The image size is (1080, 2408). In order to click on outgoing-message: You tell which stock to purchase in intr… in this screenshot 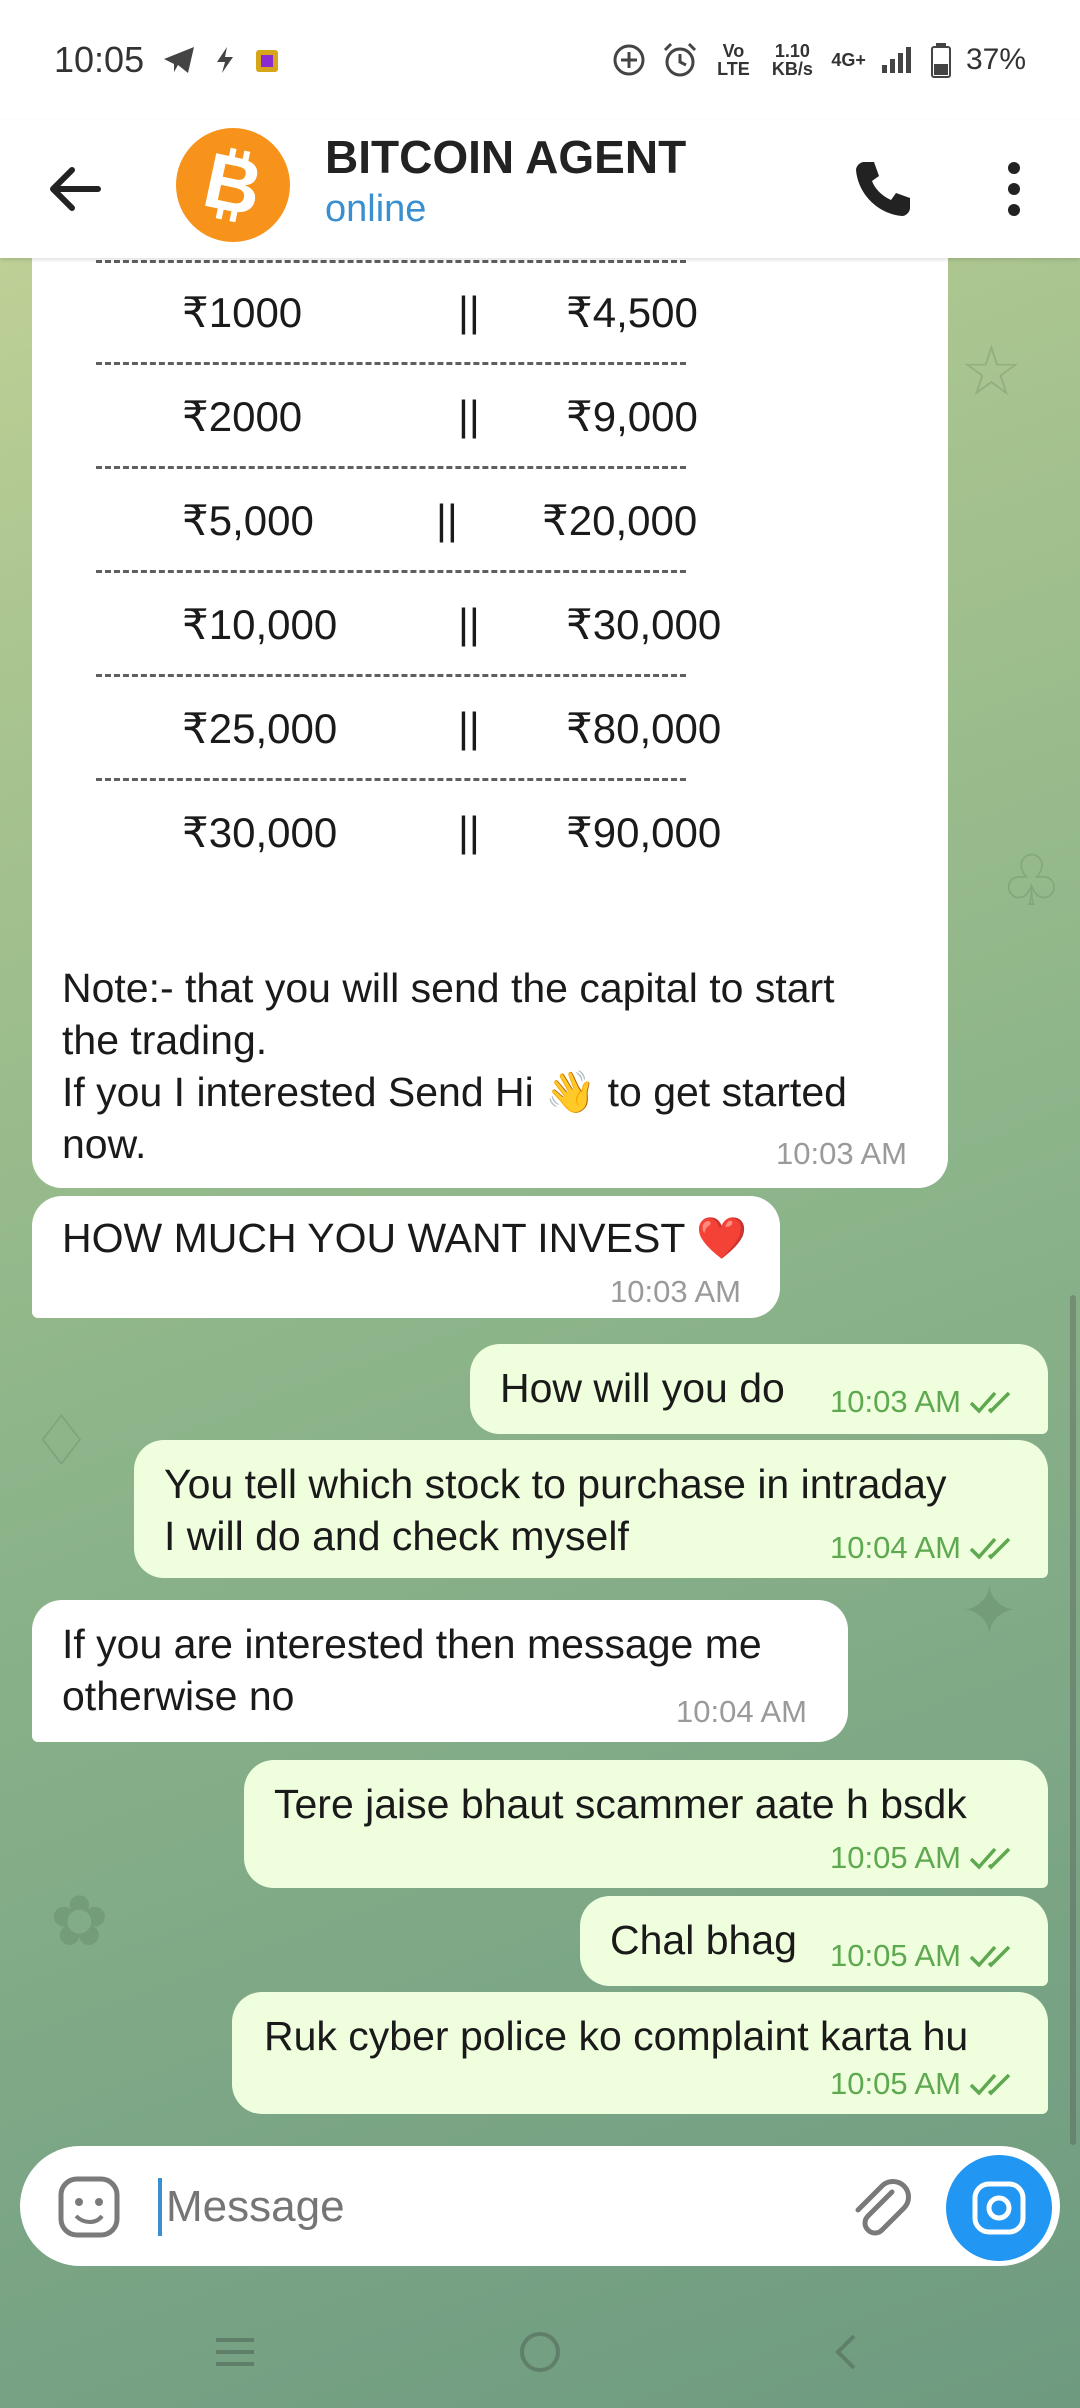, I will do `click(591, 1509)`.